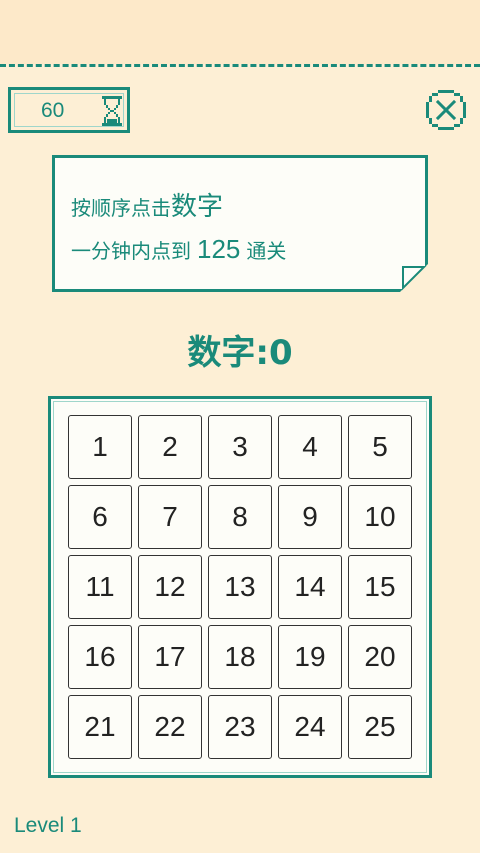 This screenshot has width=480, height=853. I want to click on instruction-line-1: 按顺序点击数字, so click(147, 204).